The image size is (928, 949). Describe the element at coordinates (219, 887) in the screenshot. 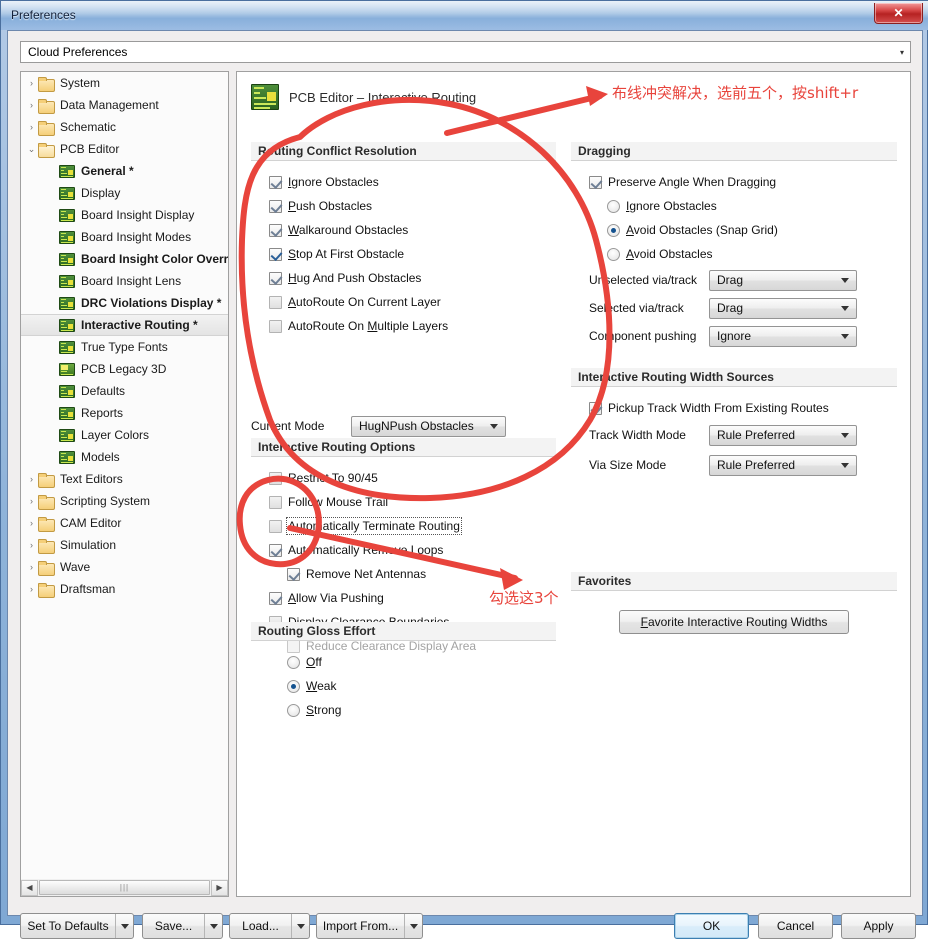

I see `scroll-right-icon: ▶` at that location.